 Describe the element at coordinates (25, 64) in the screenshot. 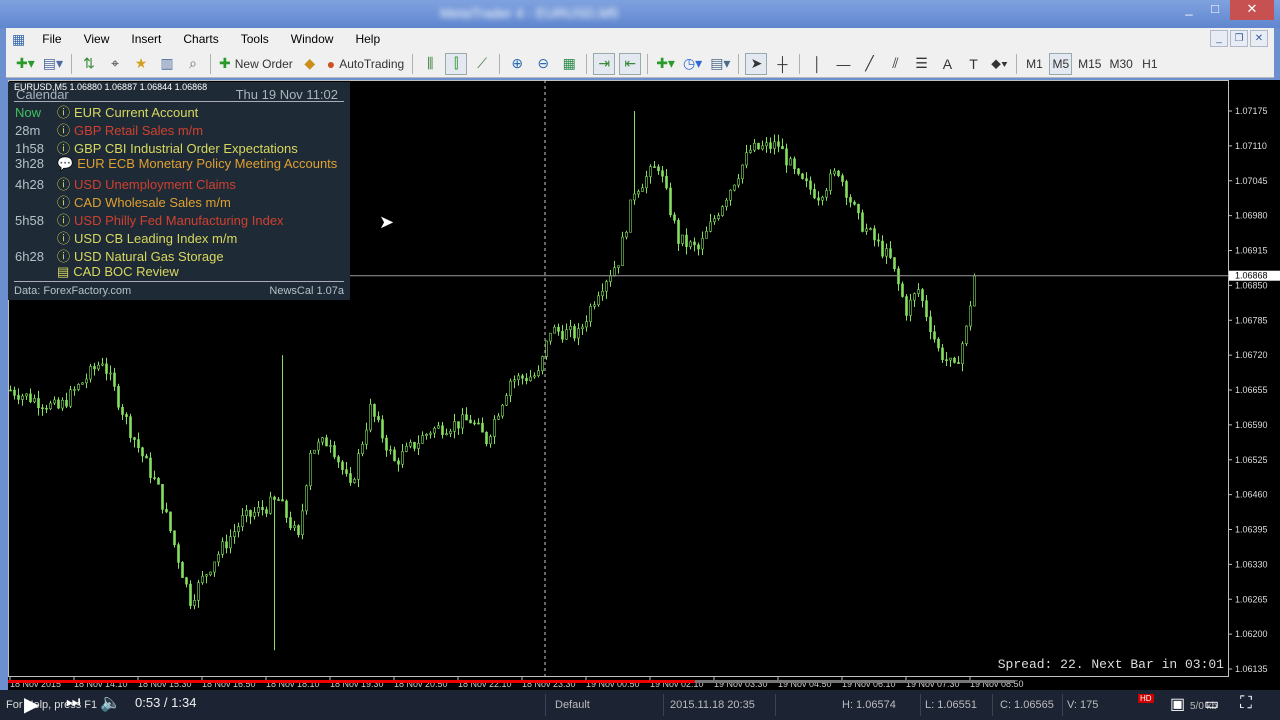

I see `new-chart-icon: ✚▾` at that location.